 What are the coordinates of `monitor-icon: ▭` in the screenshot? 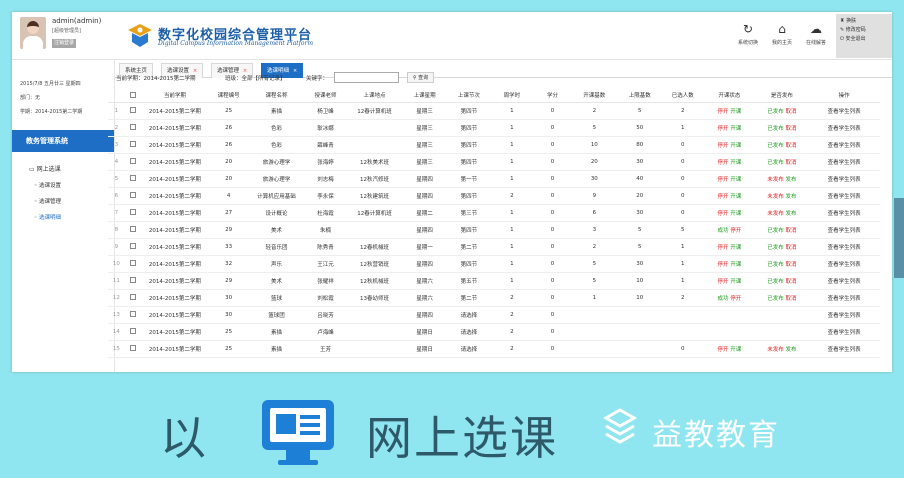 It's located at (33, 169).